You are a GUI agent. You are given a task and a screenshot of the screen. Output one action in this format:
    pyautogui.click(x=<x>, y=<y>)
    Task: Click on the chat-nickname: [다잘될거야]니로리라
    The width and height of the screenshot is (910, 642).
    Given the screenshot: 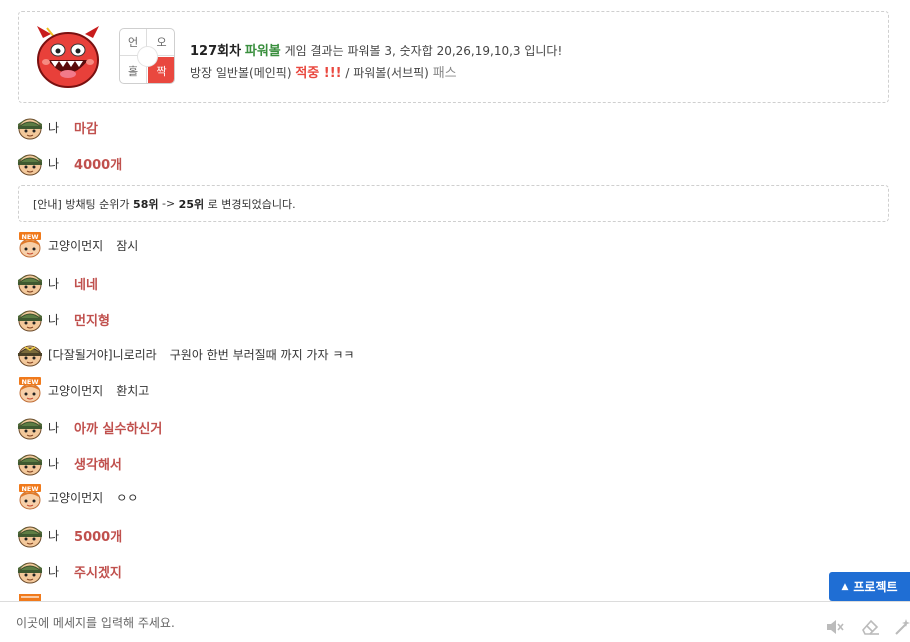 What is the action you would take?
    pyautogui.click(x=102, y=354)
    